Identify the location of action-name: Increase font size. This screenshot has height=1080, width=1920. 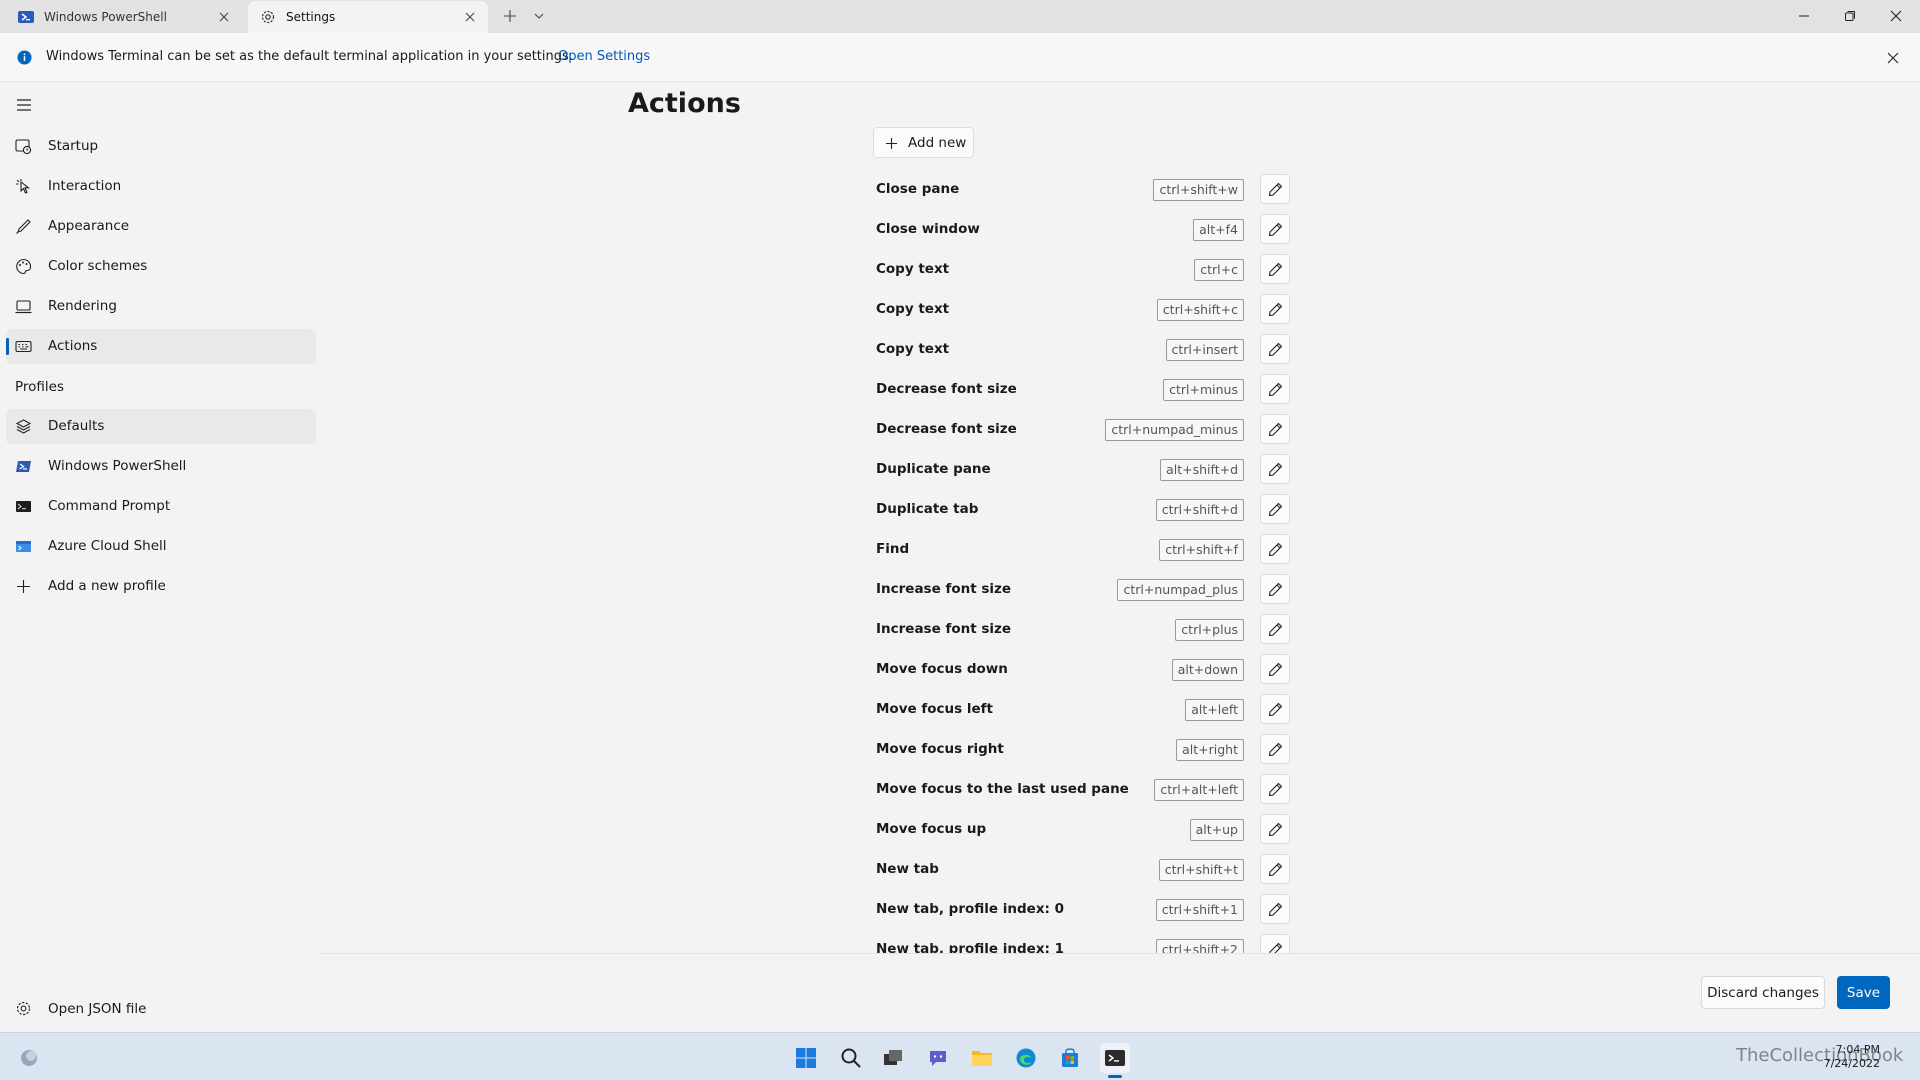
(944, 629).